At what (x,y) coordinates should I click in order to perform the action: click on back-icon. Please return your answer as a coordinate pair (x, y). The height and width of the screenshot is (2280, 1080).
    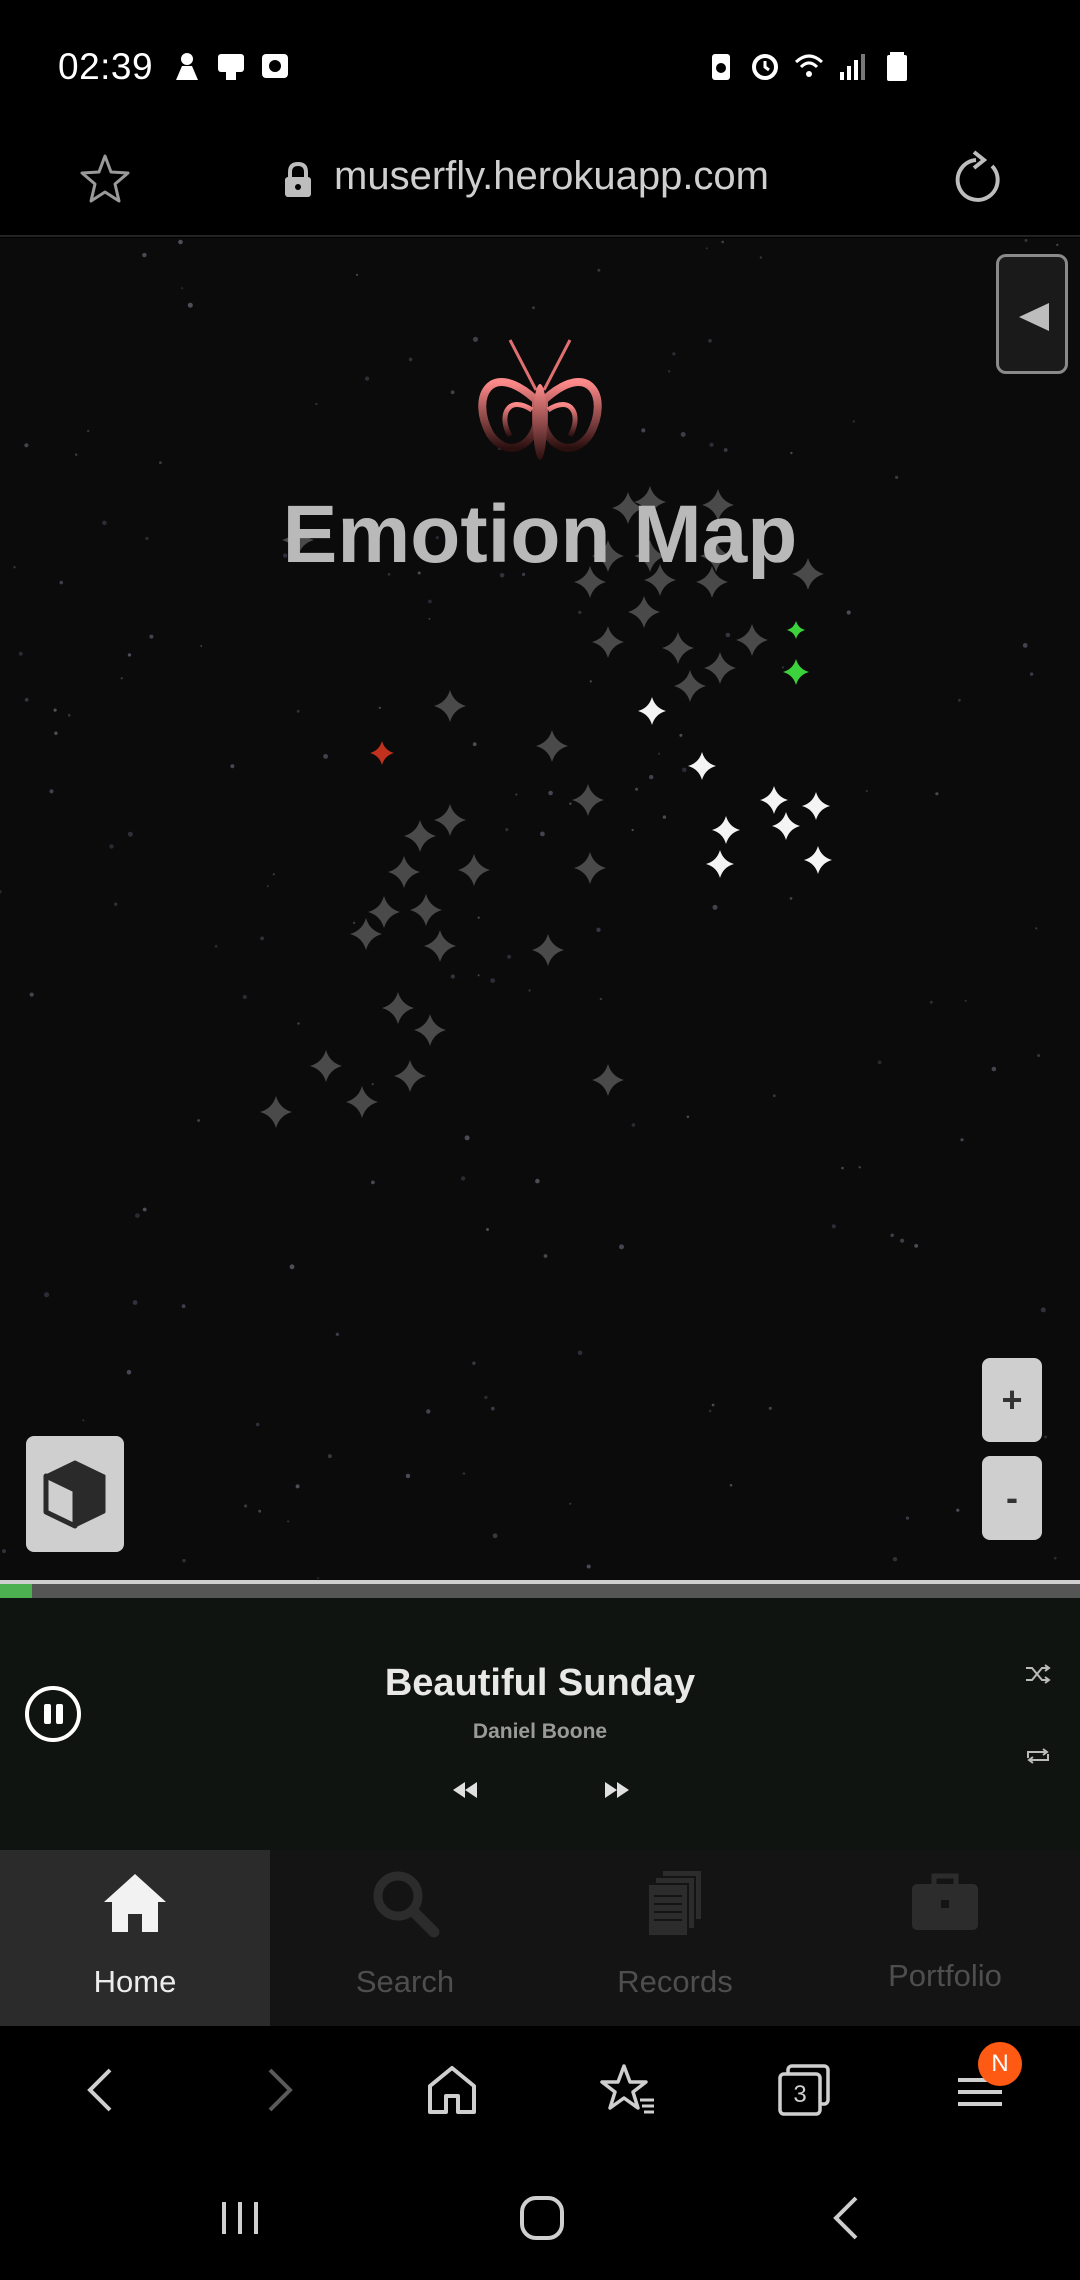
    Looking at the image, I should click on (102, 2090).